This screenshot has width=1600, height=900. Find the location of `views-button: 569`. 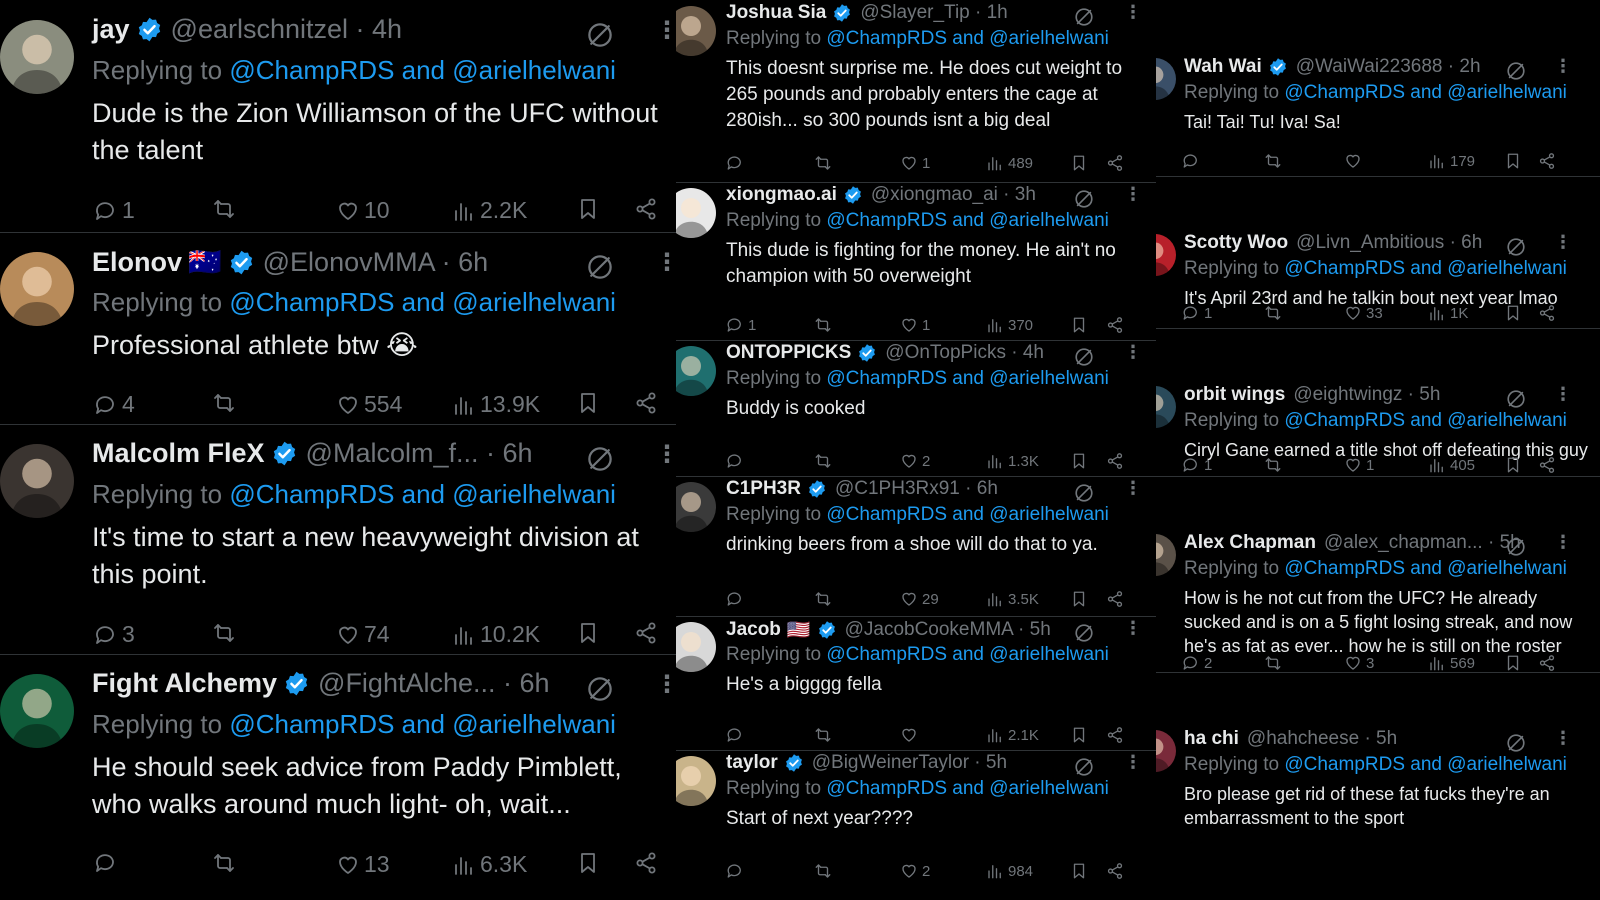

views-button: 569 is located at coordinates (1451, 663).